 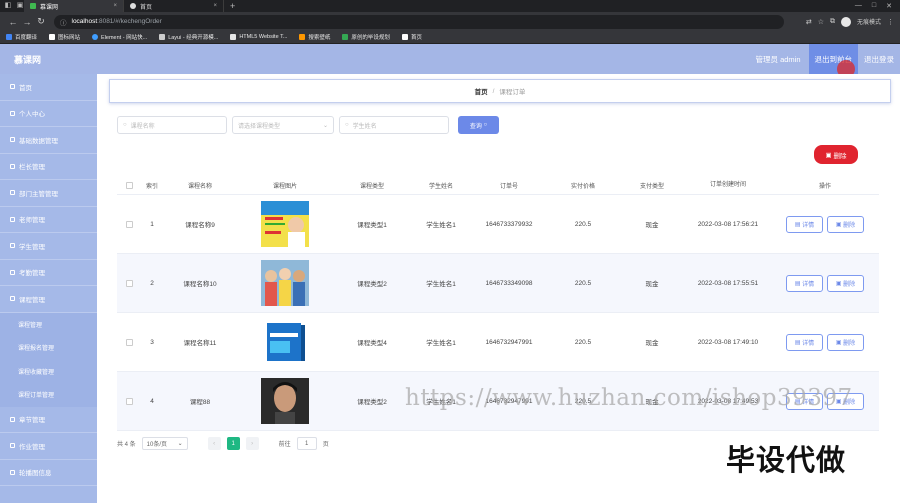 I want to click on sidebar-subitem-order: 课程订单管理, so click(x=48, y=395).